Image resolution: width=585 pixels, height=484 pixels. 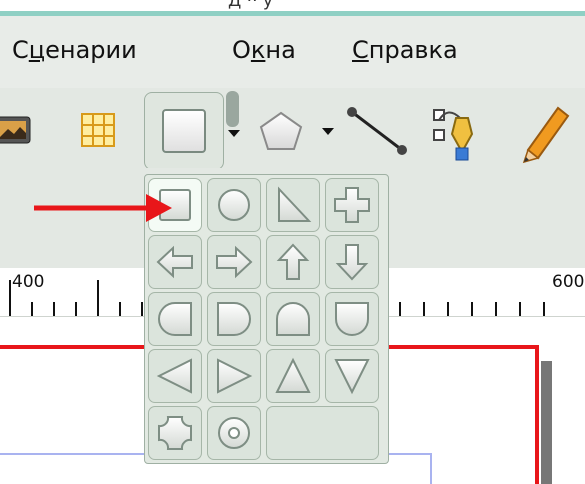 I want to click on line-tool, so click(x=379, y=131).